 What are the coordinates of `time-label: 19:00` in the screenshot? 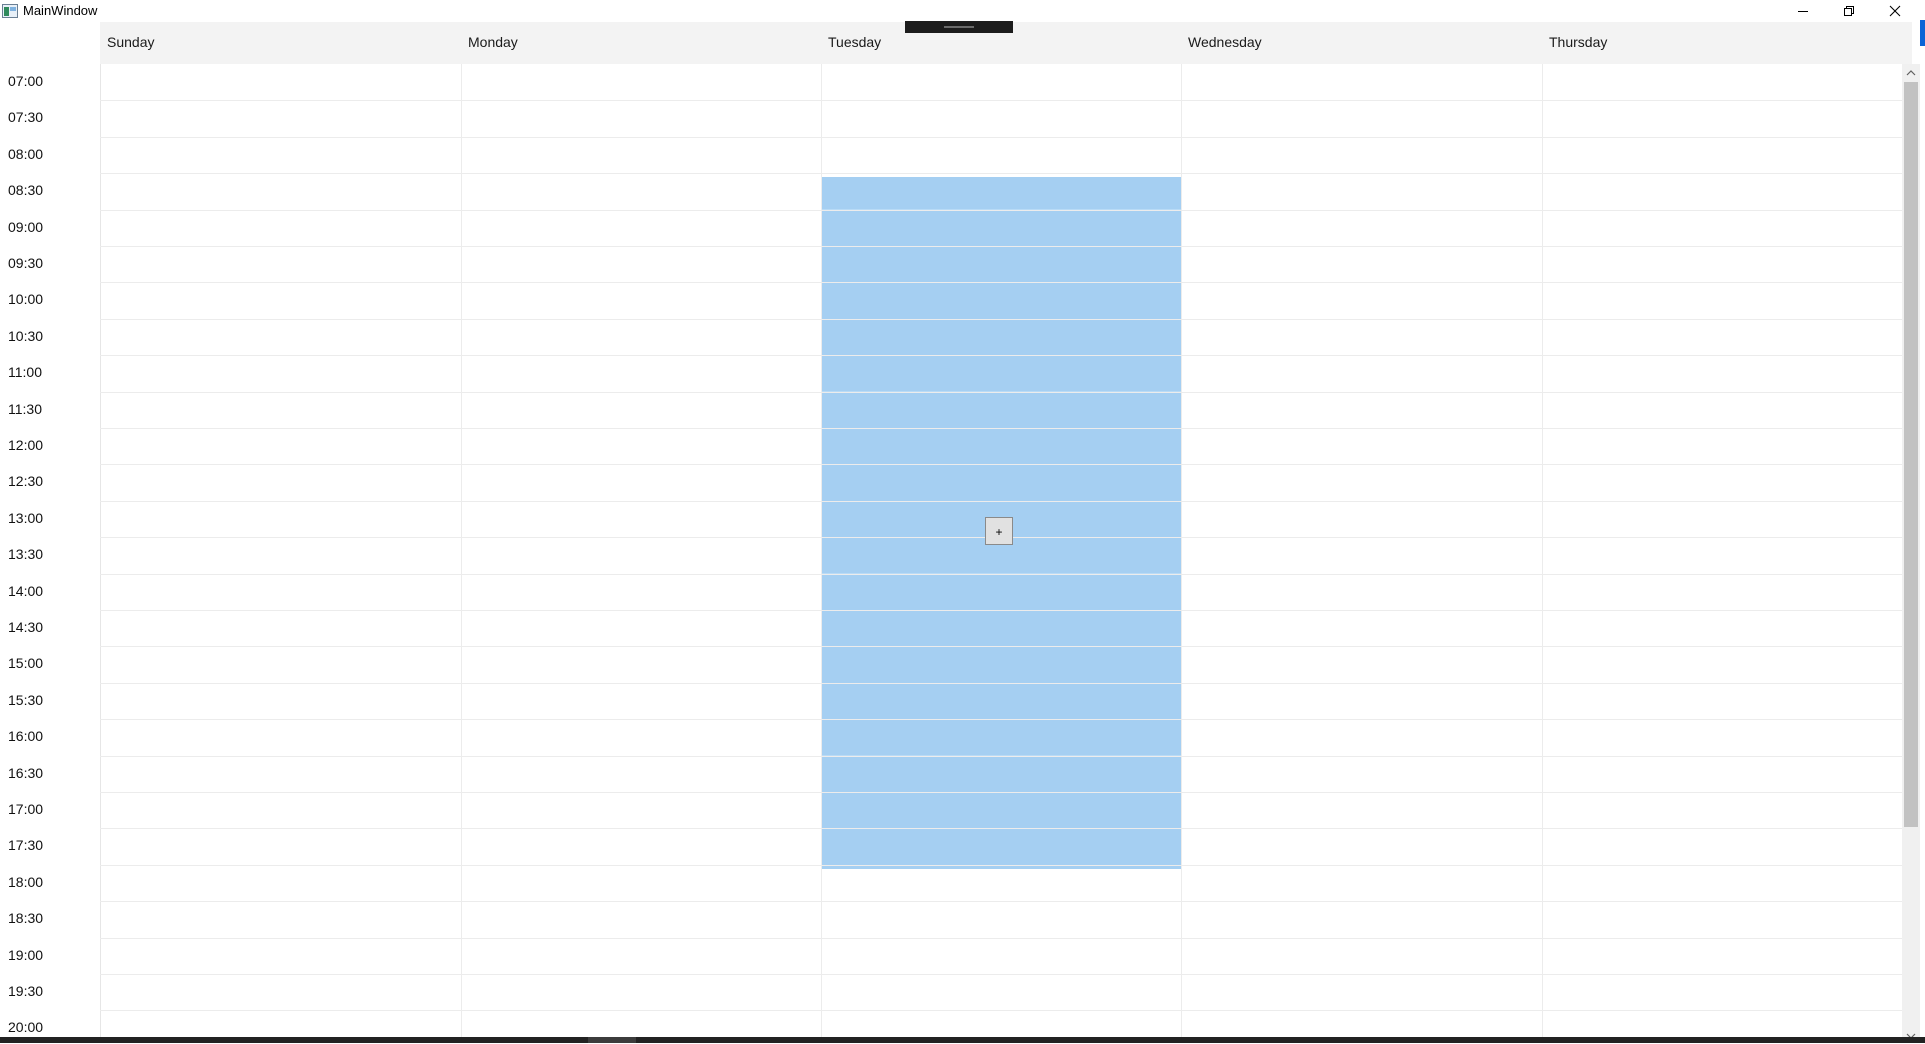 It's located at (26, 954).